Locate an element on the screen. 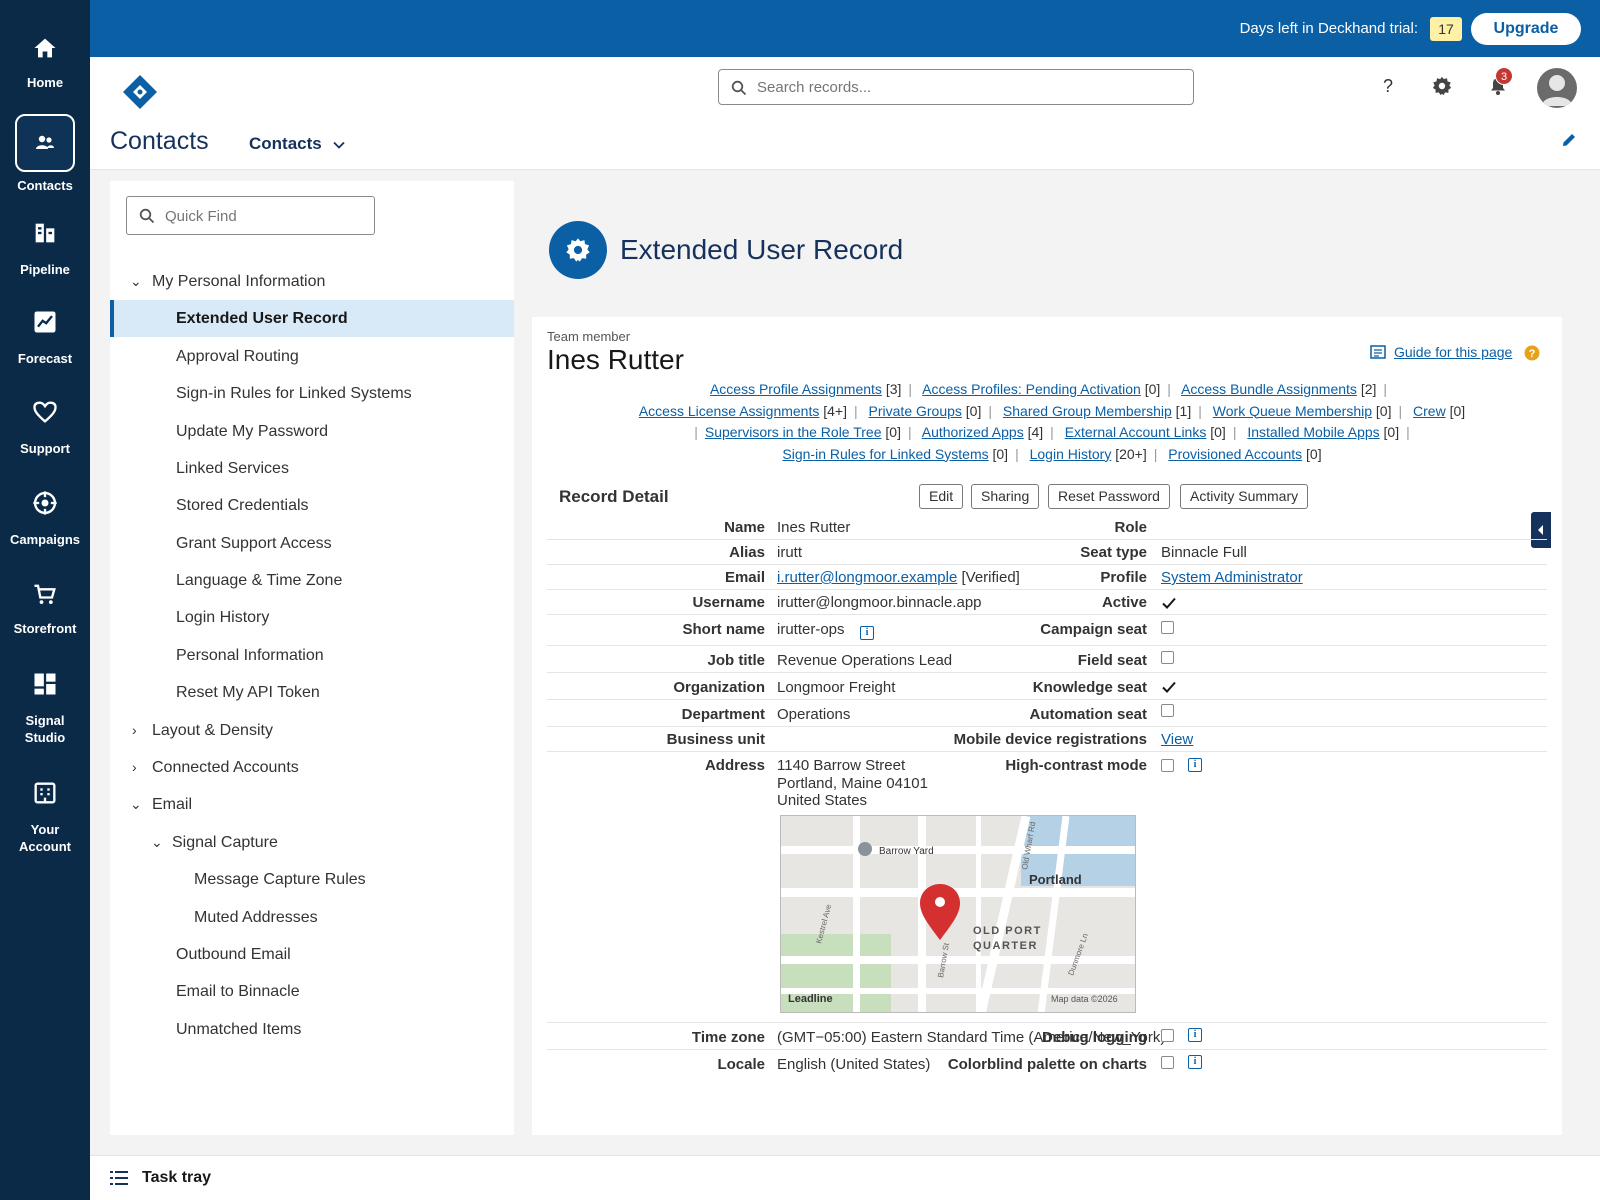  related-link: External Account Links is located at coordinates (1136, 432).